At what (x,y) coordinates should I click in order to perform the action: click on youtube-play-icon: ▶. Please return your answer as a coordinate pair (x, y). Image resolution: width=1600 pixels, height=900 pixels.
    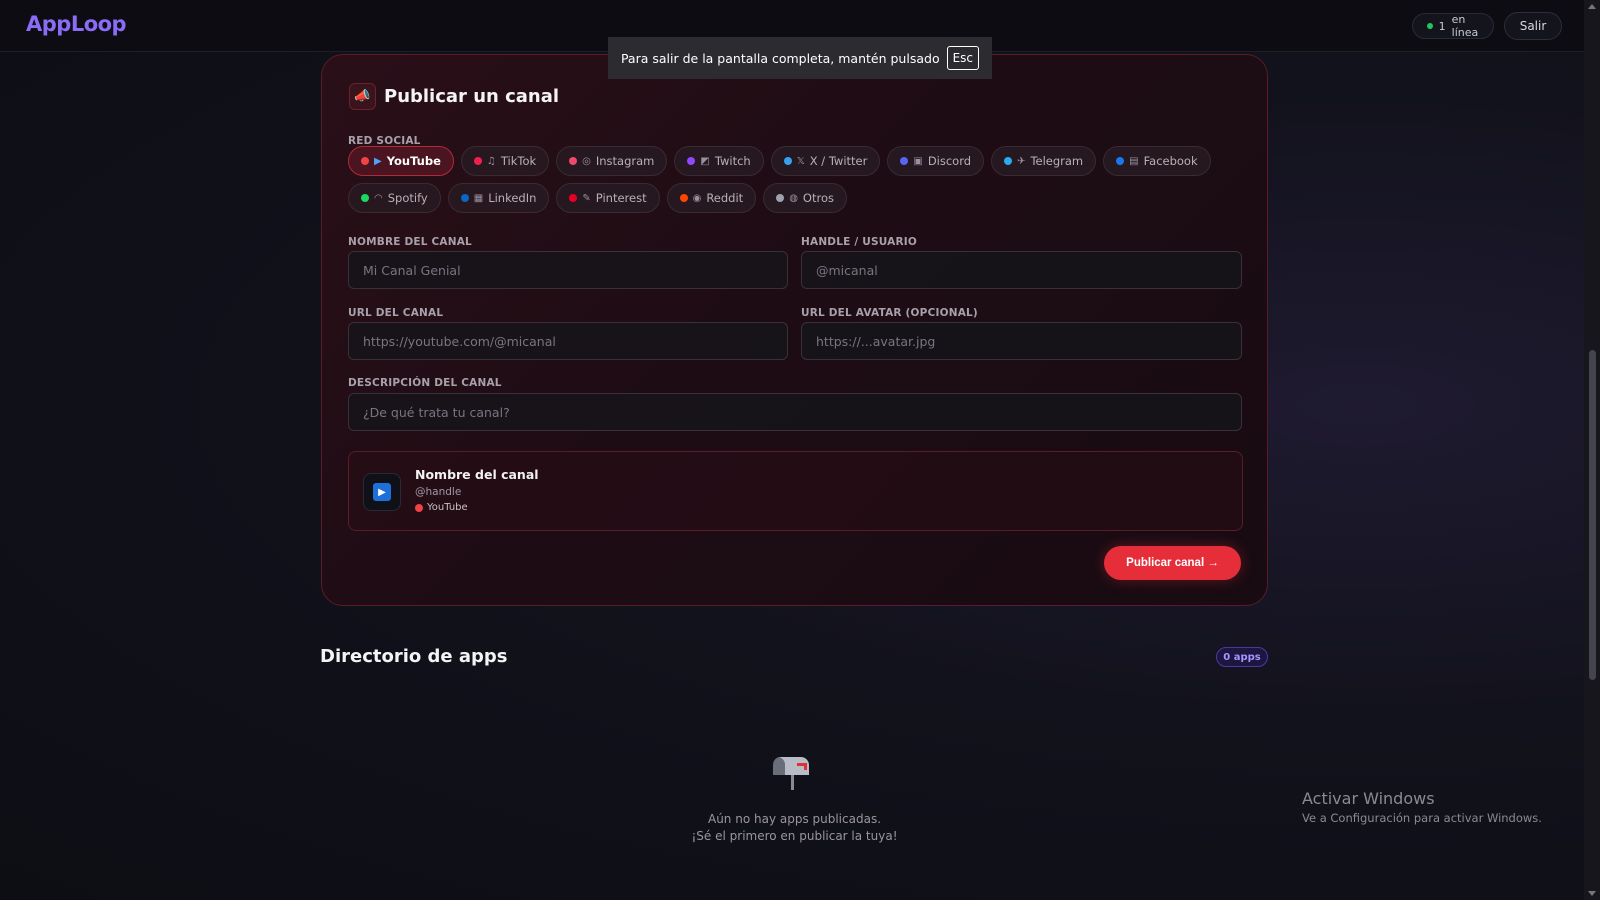
    Looking at the image, I should click on (382, 492).